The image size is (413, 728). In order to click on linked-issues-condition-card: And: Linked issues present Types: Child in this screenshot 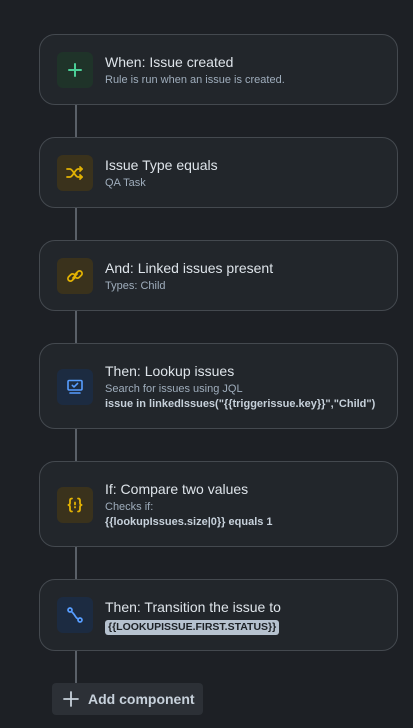, I will do `click(218, 275)`.